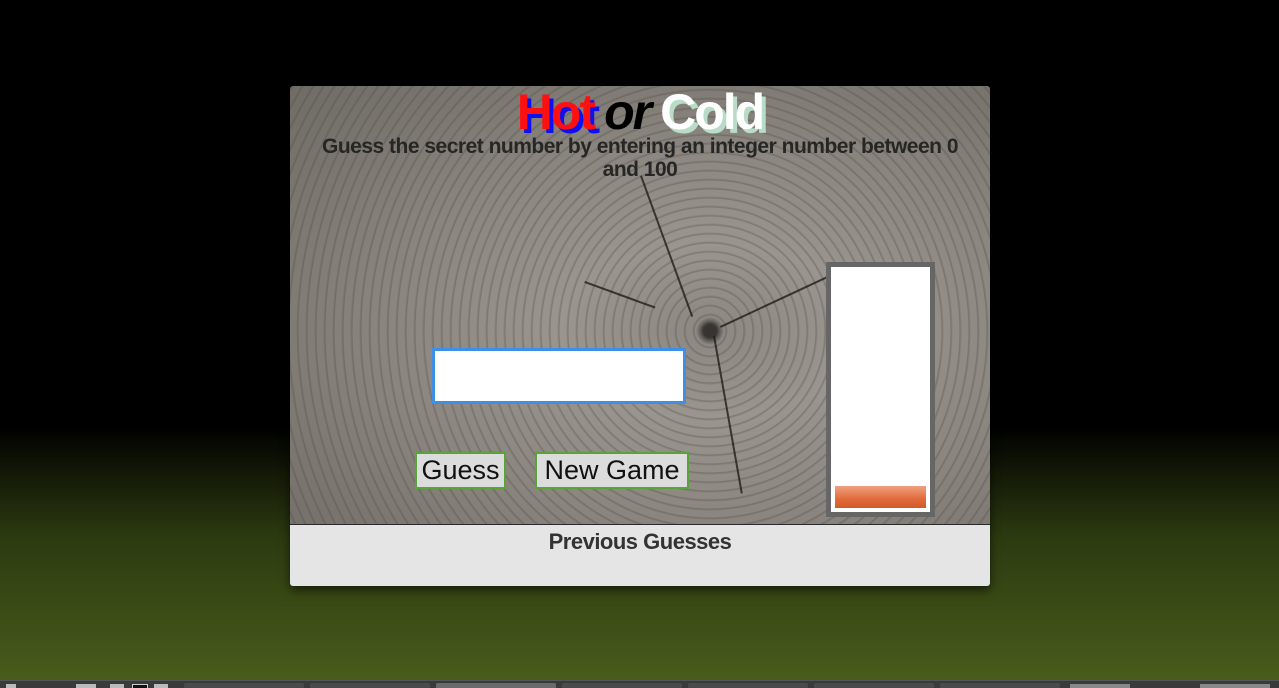 This screenshot has height=688, width=1279. What do you see at coordinates (86, 686) in the screenshot?
I see `show-desktop-icon` at bounding box center [86, 686].